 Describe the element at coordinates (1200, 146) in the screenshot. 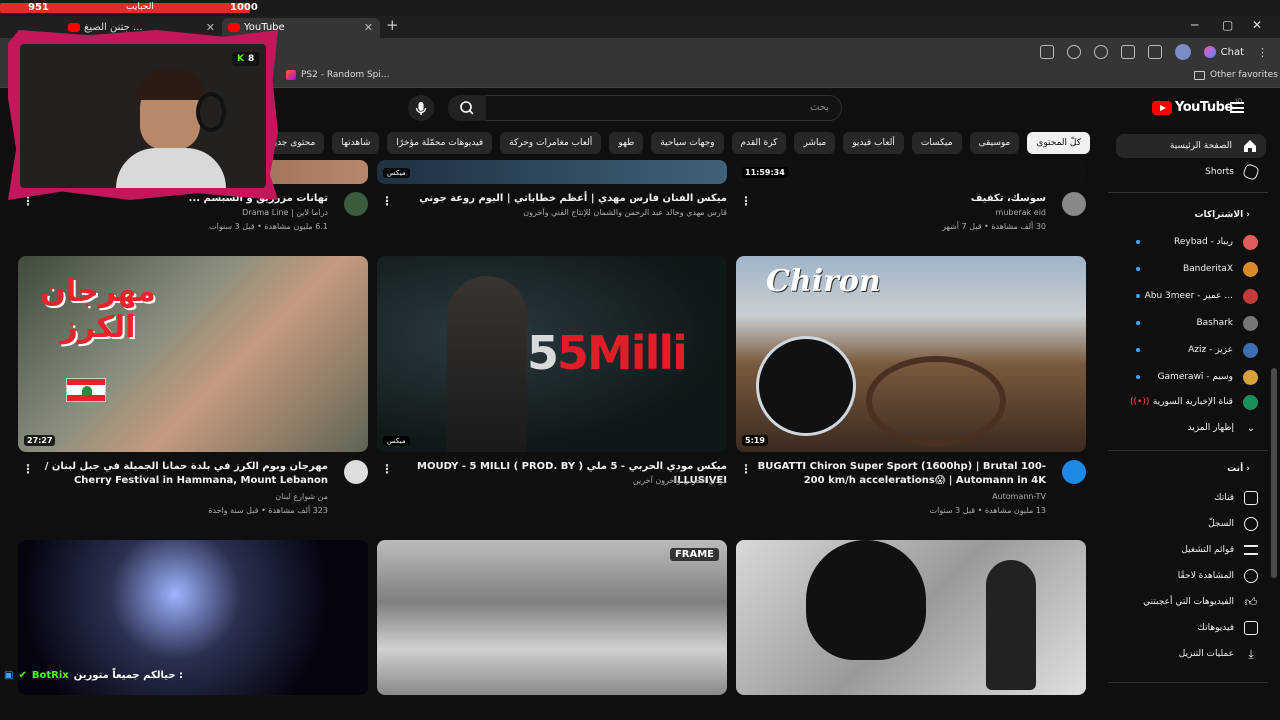

I see `sidebar-item-label: الصفحة الرئيسية` at that location.